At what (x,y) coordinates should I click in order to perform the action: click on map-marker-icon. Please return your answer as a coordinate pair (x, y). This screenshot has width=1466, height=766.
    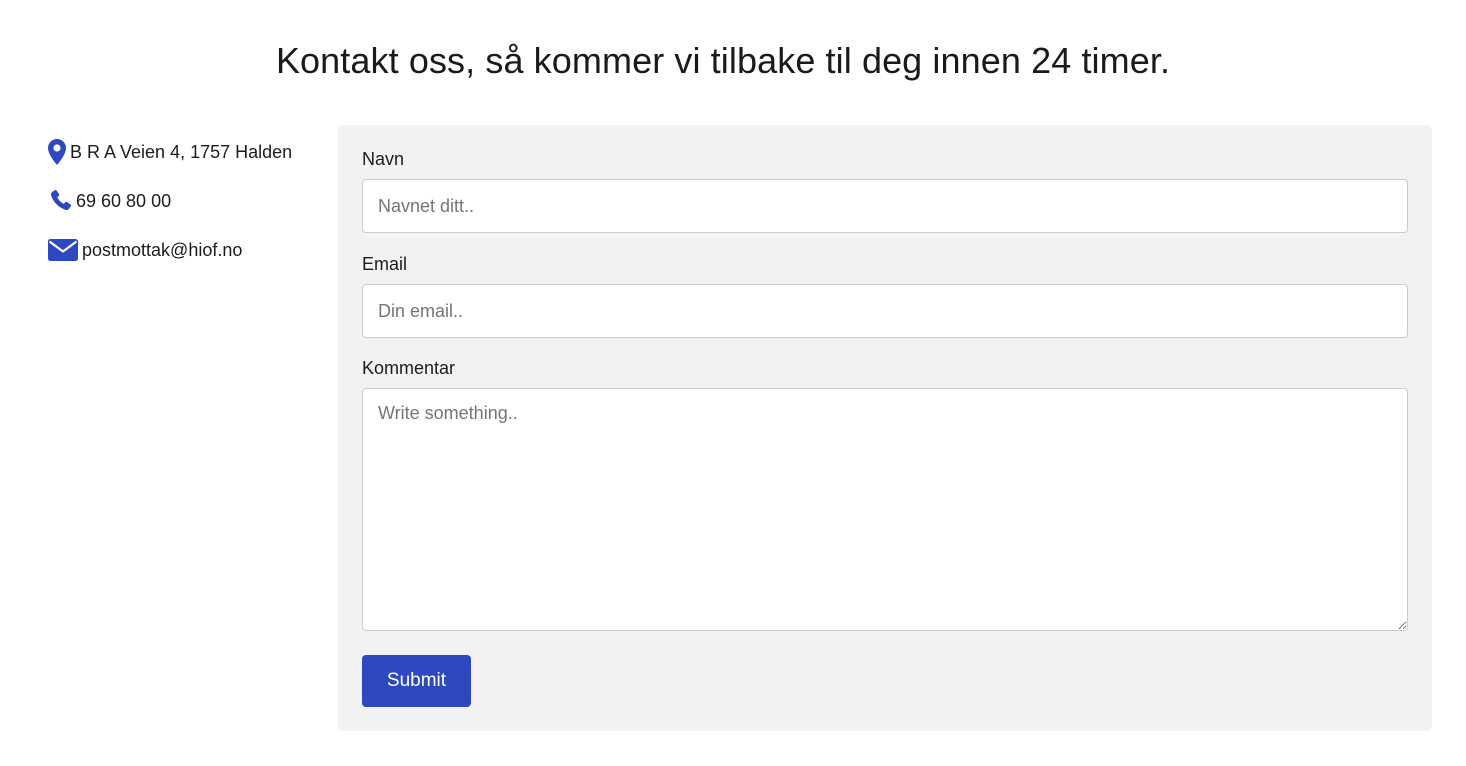
    Looking at the image, I should click on (57, 152).